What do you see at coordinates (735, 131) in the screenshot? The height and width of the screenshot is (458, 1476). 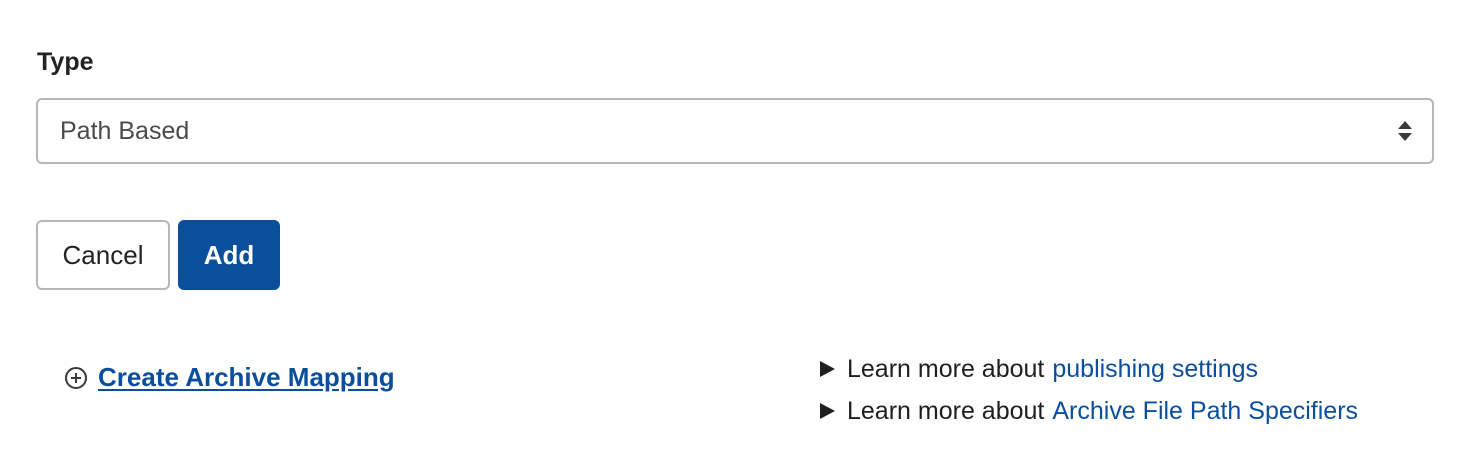 I see `type-select: Path Based` at bounding box center [735, 131].